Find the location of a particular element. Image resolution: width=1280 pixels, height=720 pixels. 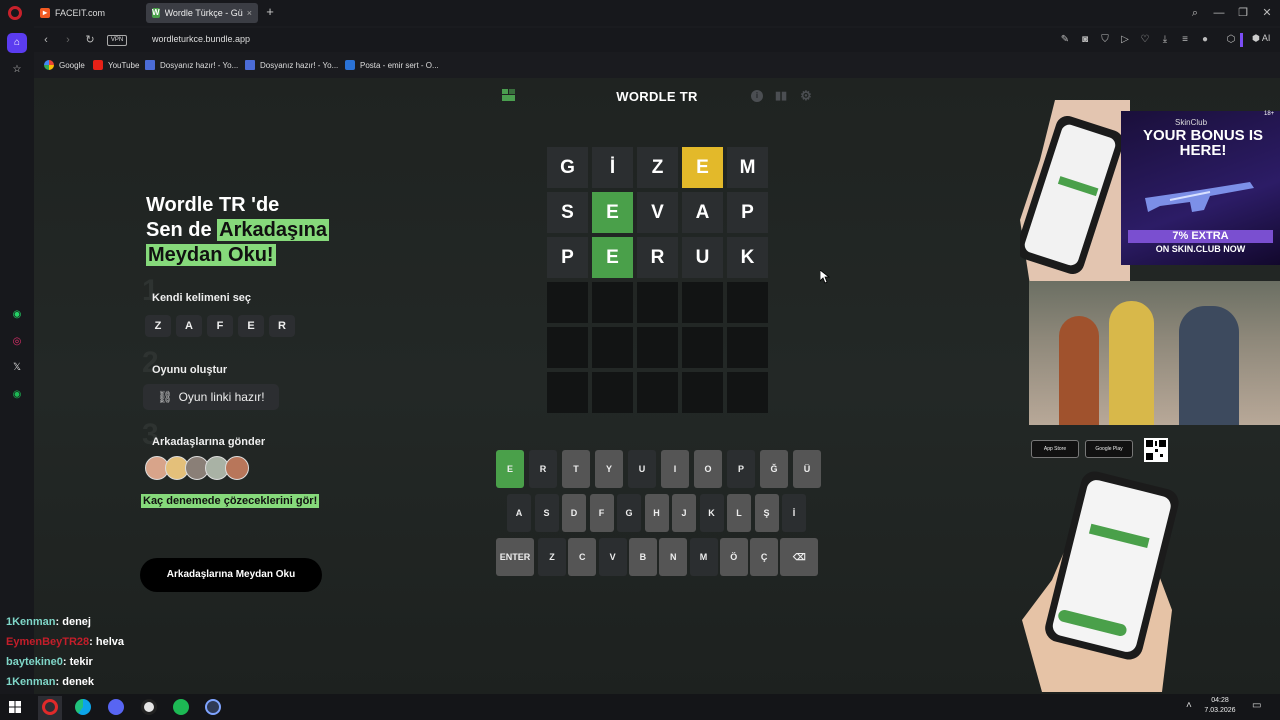

key-r: R is located at coordinates (543, 469).